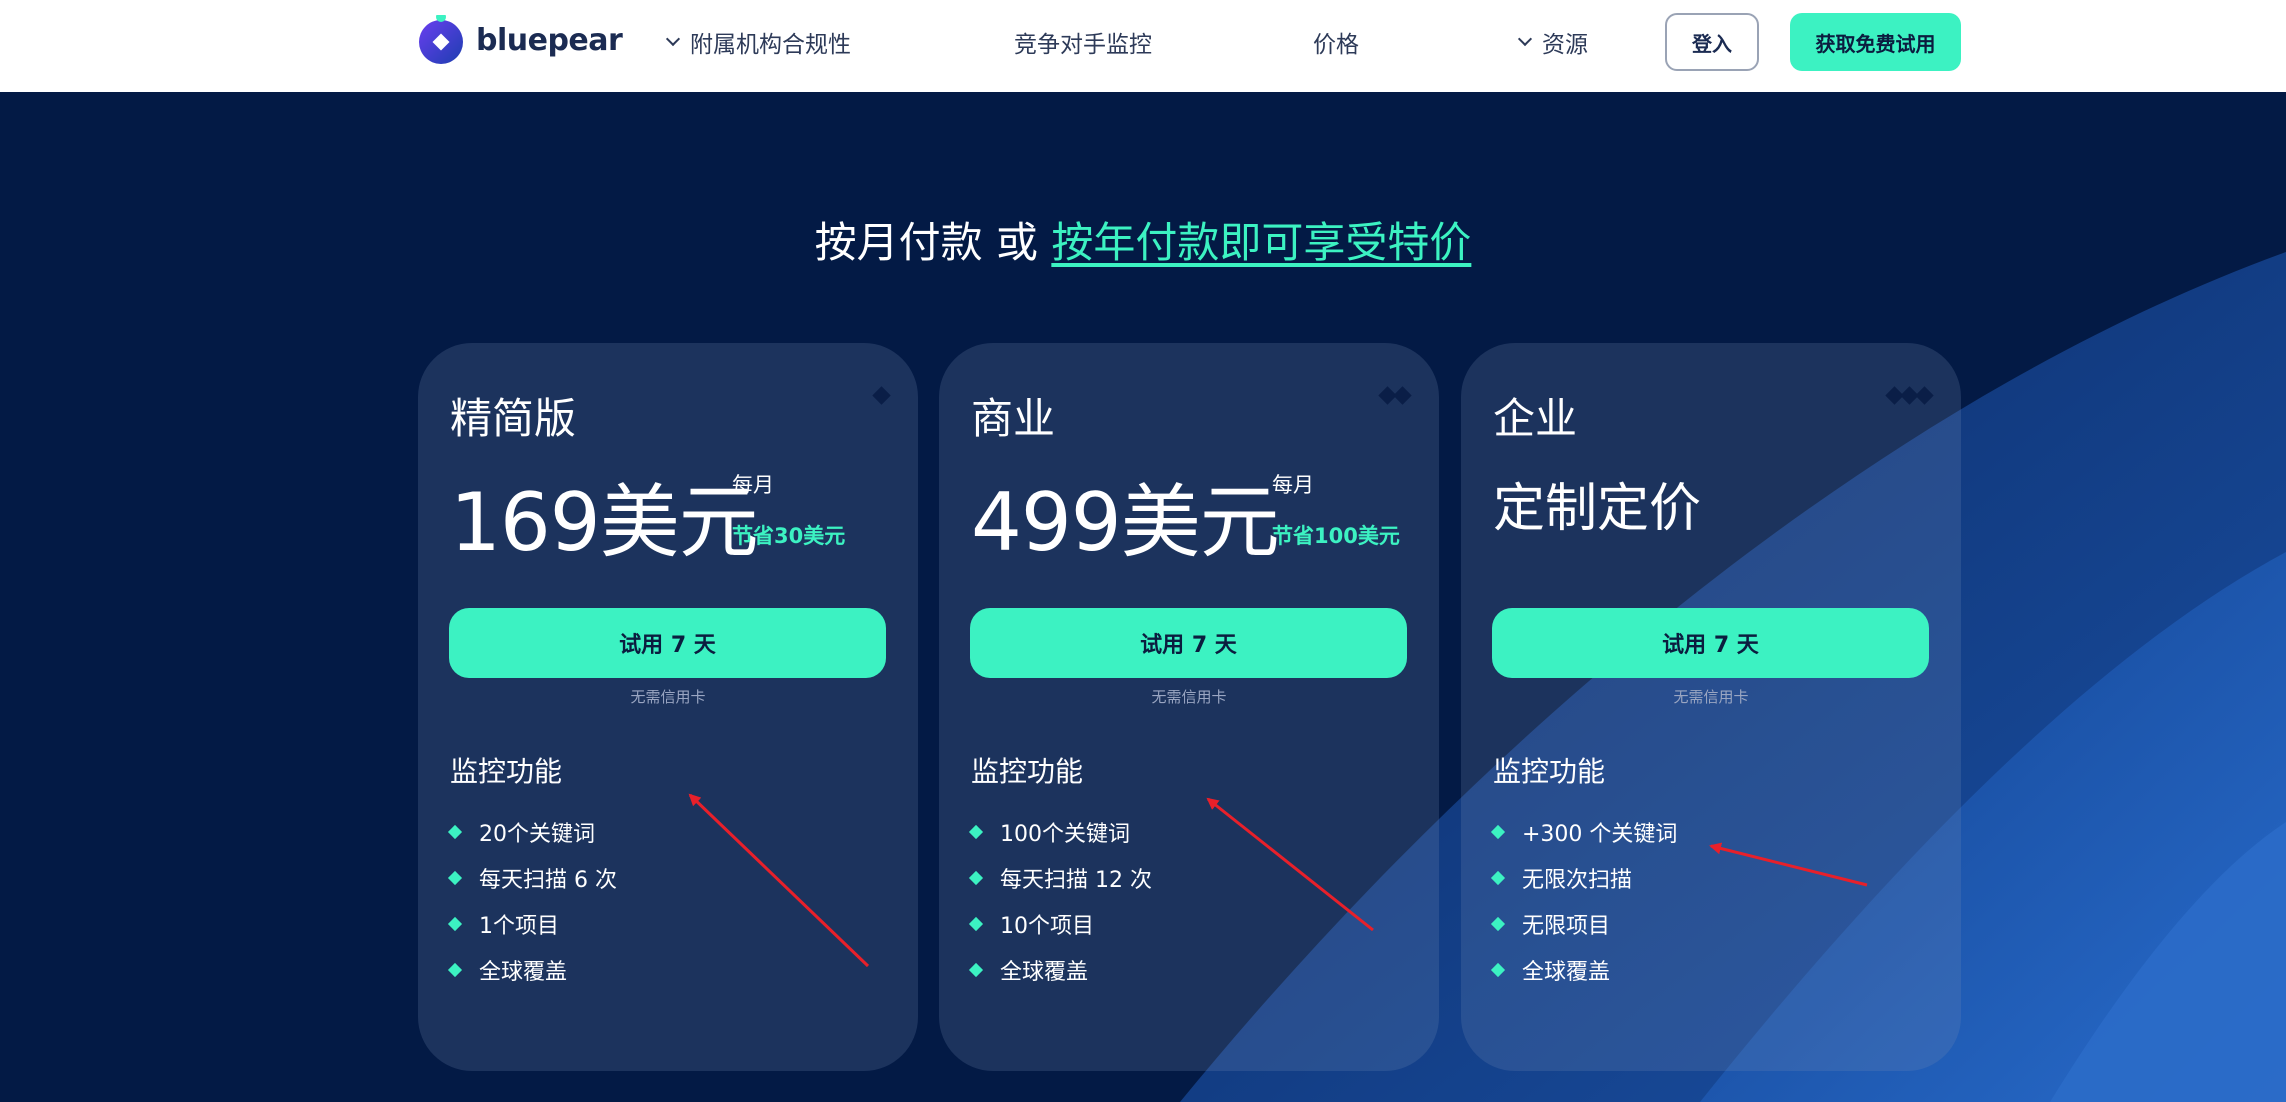 This screenshot has width=2286, height=1102. What do you see at coordinates (604, 522) in the screenshot?
I see `plan-price: 169美元` at bounding box center [604, 522].